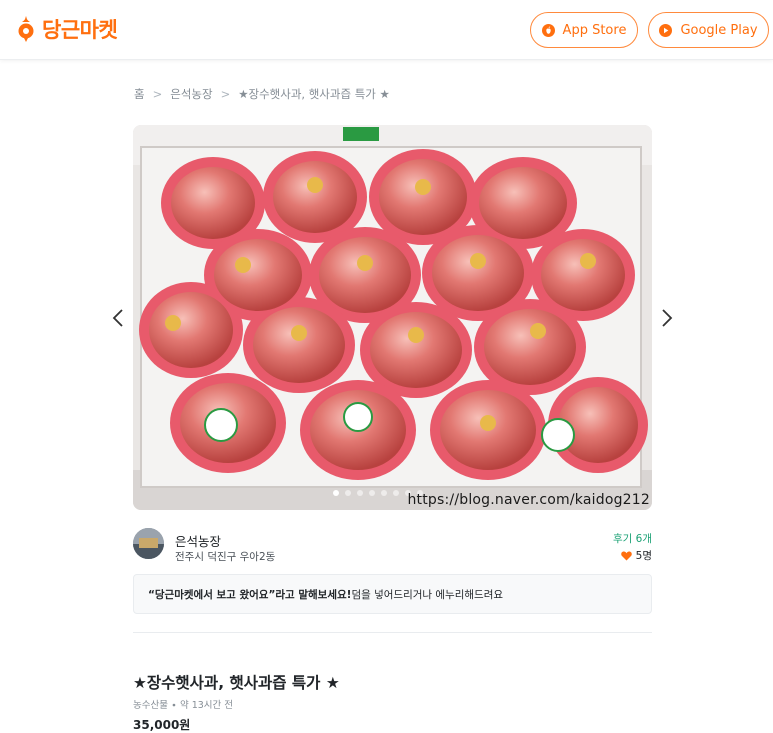 The width and height of the screenshot is (773, 733). I want to click on google-play-button: Google Play, so click(708, 30).